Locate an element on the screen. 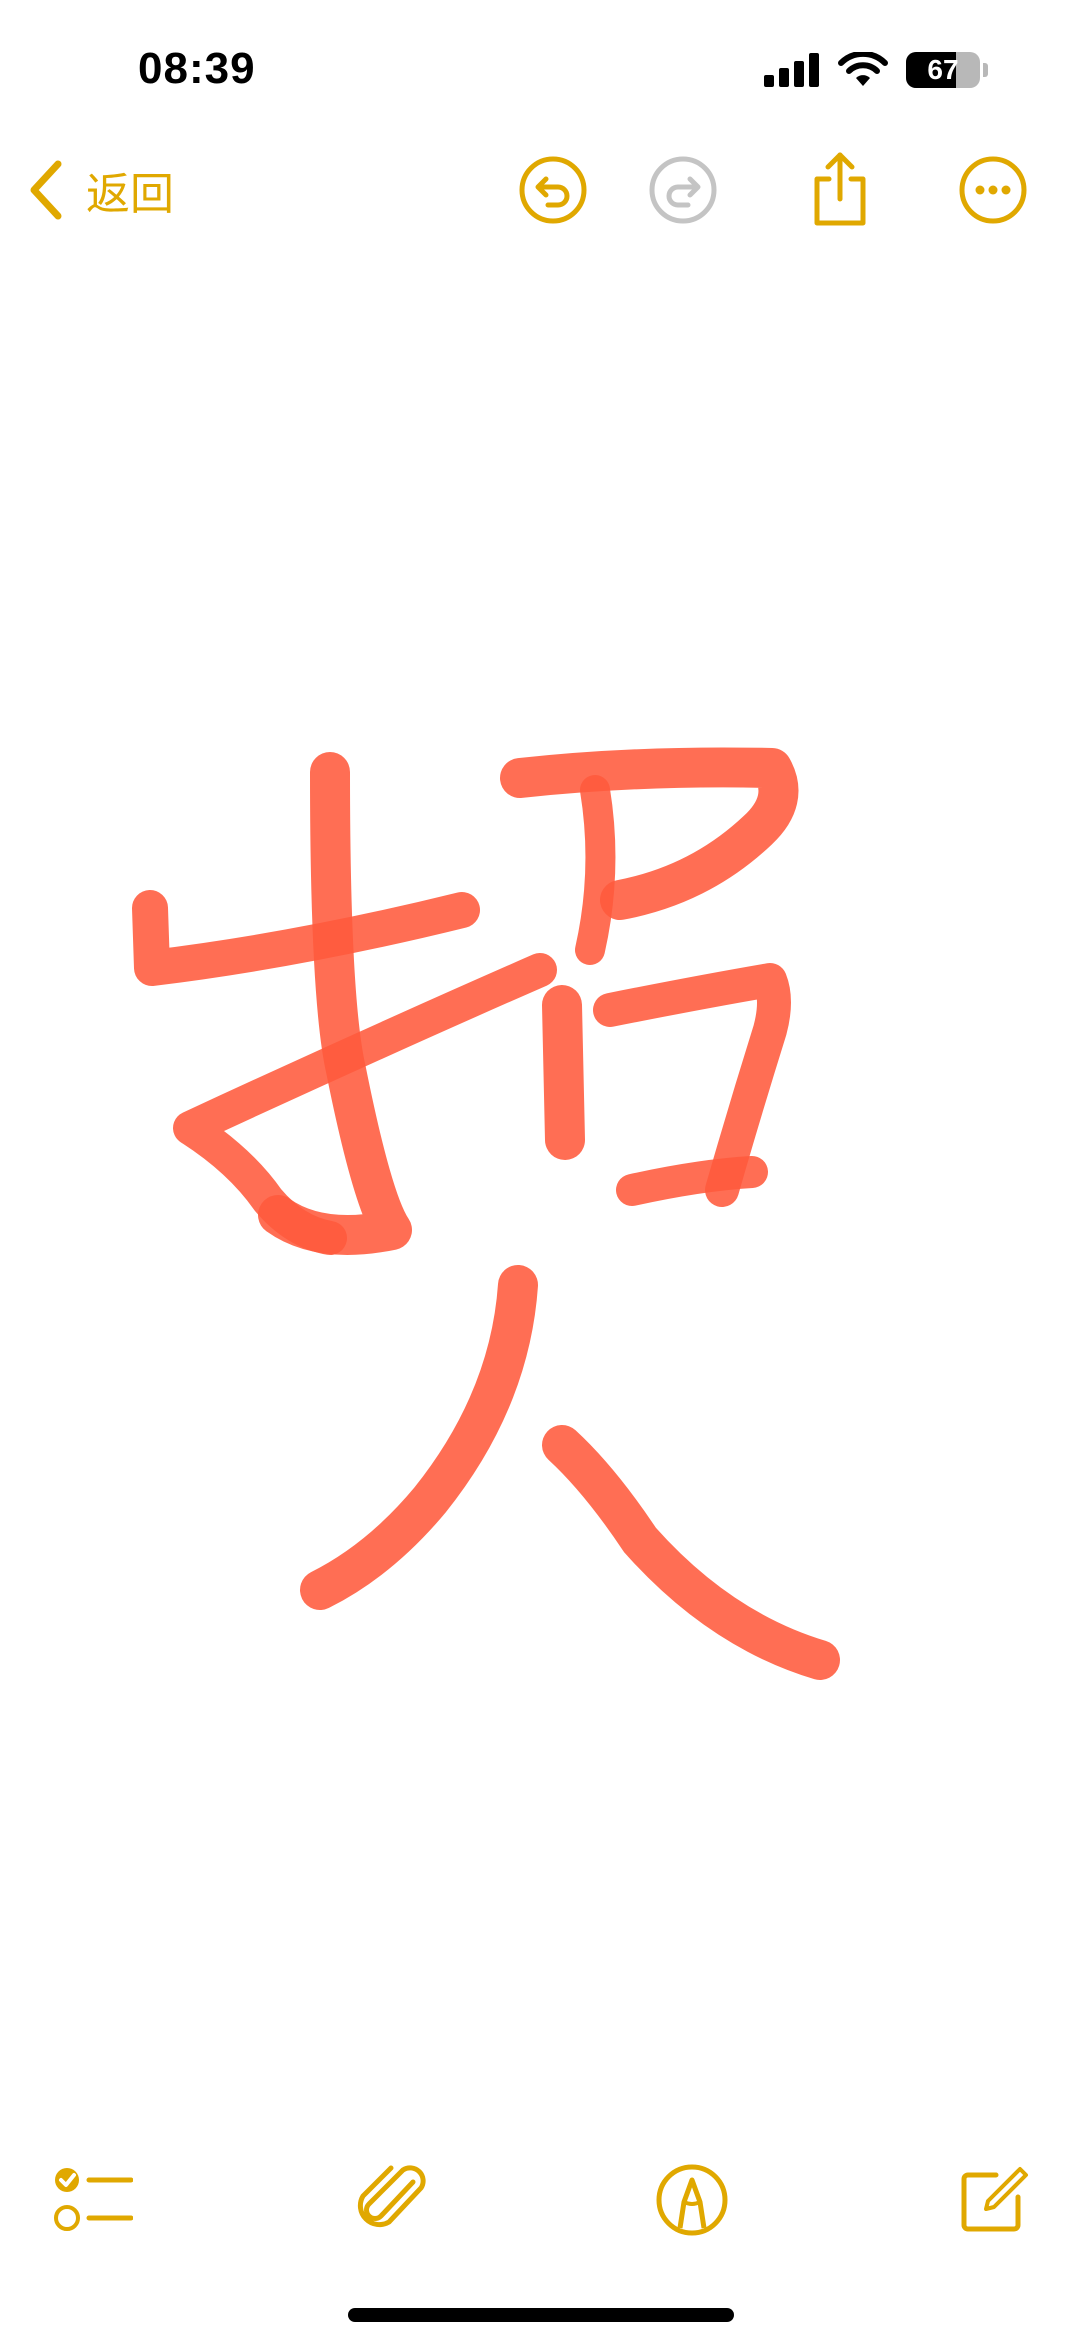  checklist-icon is located at coordinates (93, 2199).